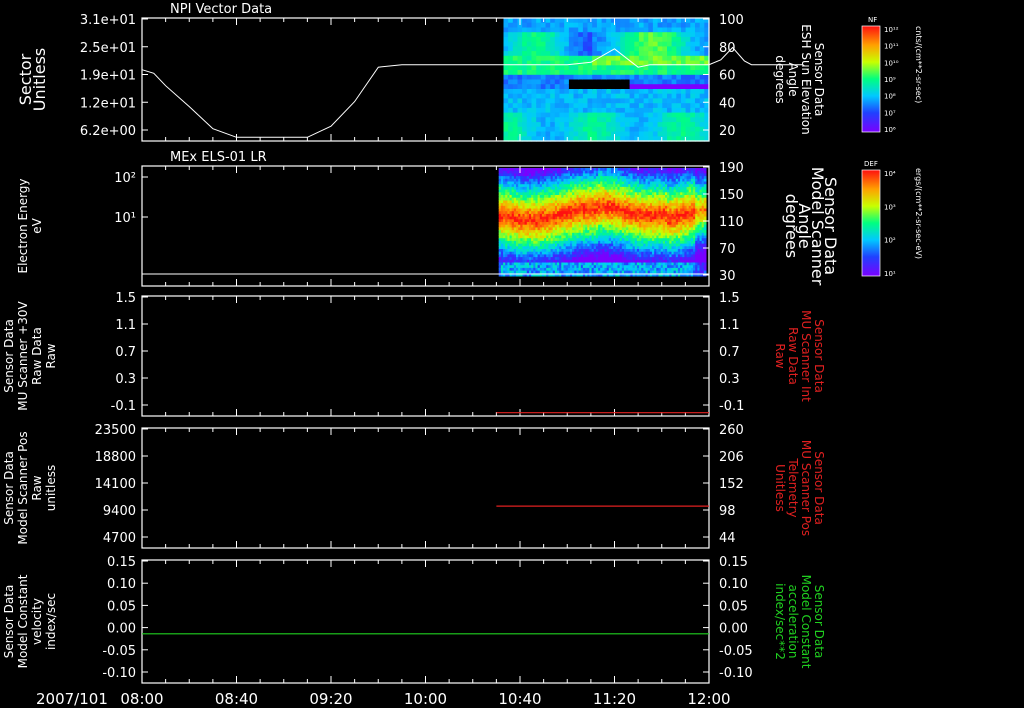  What do you see at coordinates (602, 222) in the screenshot?
I see `spectrogram-def` at bounding box center [602, 222].